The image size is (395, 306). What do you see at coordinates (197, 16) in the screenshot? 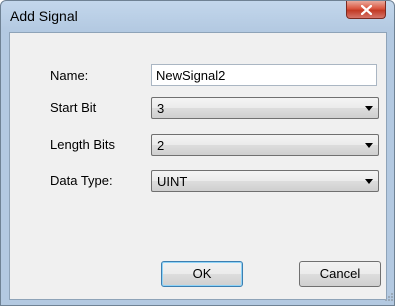
I see `title-bar: Add Signal` at bounding box center [197, 16].